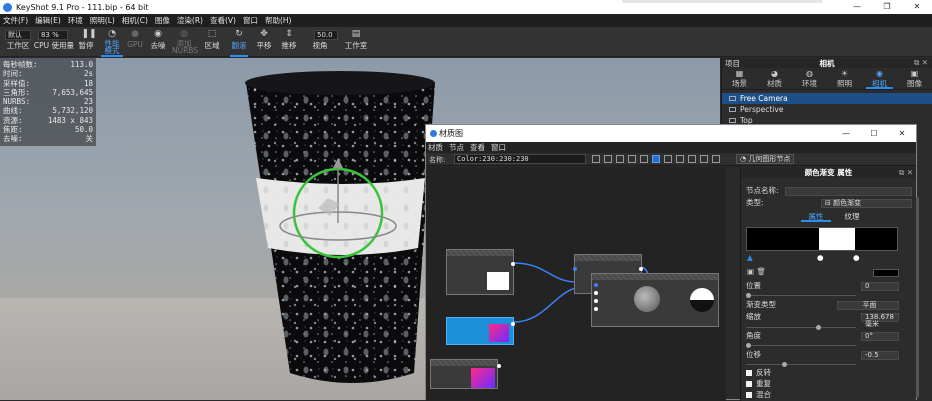 Image resolution: width=932 pixels, height=401 pixels. What do you see at coordinates (716, 159) in the screenshot?
I see `delete-icon` at bounding box center [716, 159].